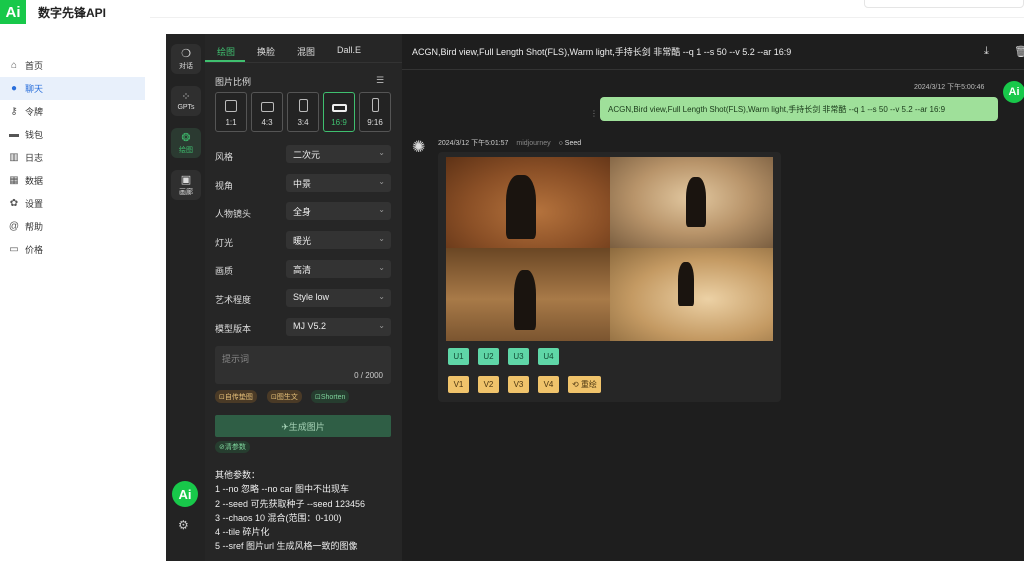  I want to click on bot-message-meta: 2024/3/12 下午5:01:57 midjourney ○ Seed, so click(509, 143).